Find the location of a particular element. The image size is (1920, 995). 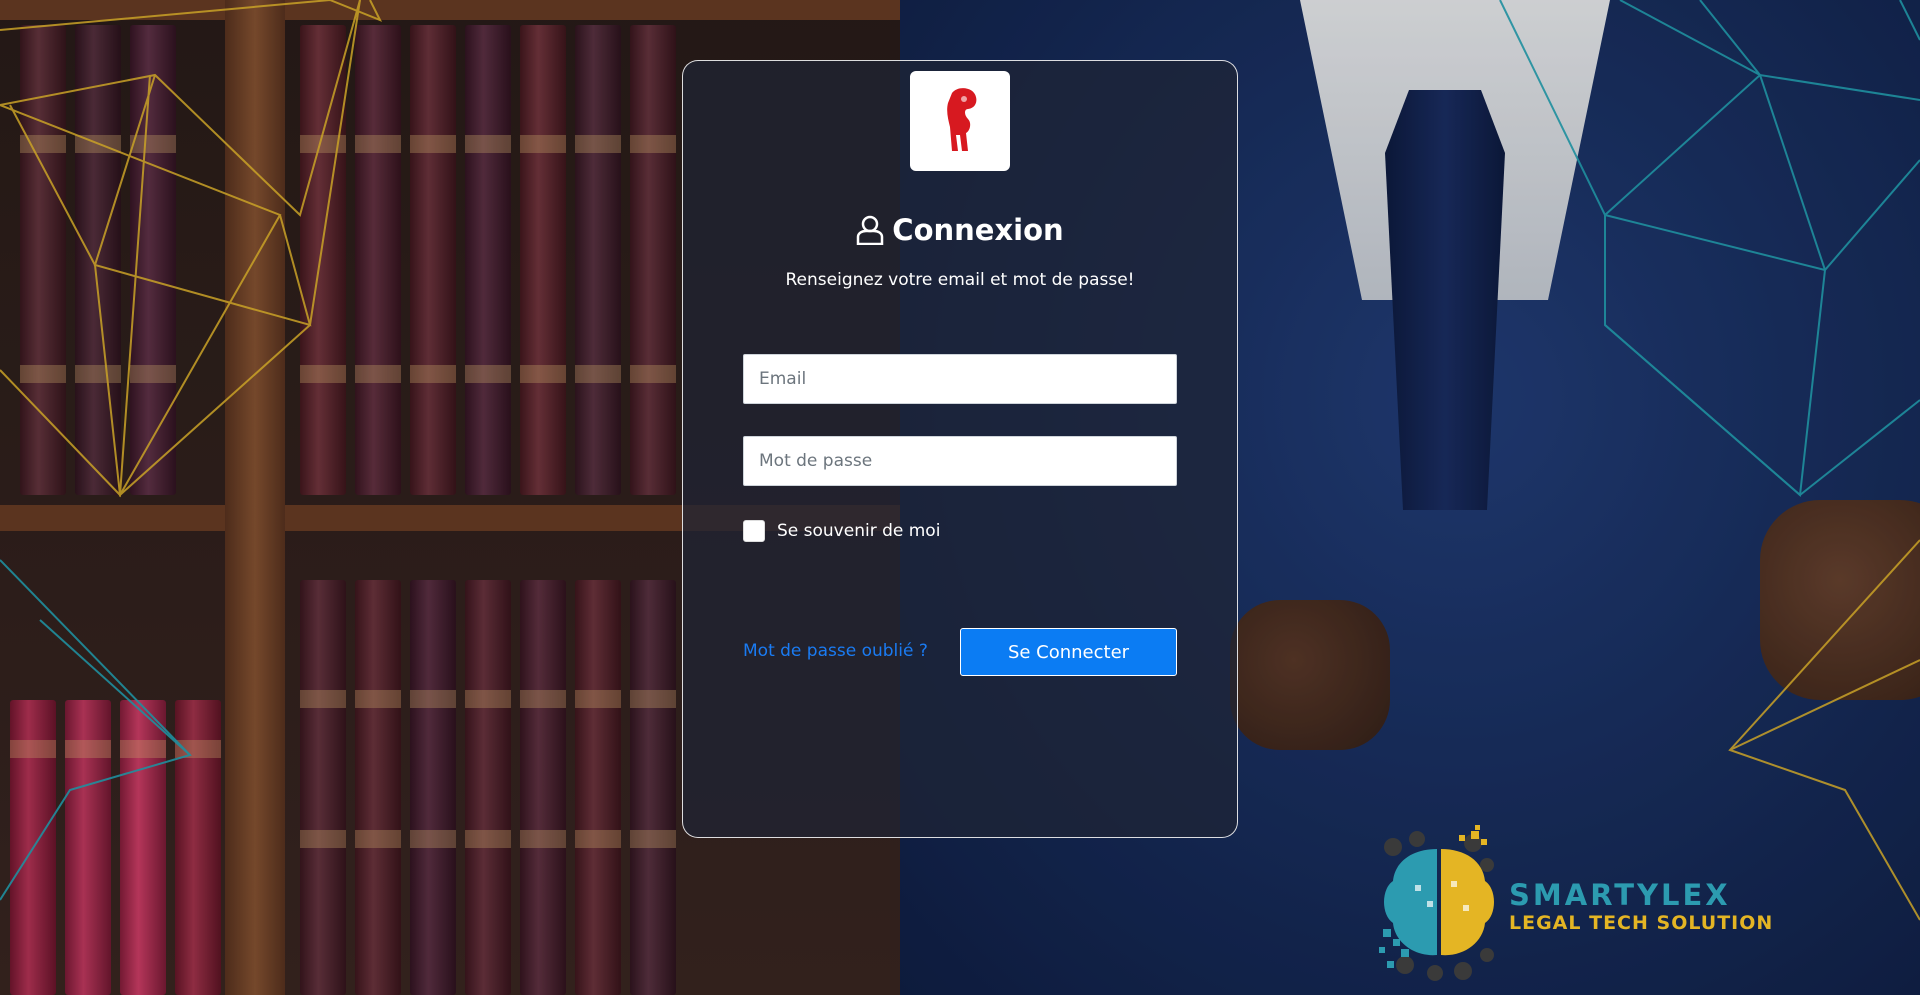

page-title: Connexion is located at coordinates (978, 230).